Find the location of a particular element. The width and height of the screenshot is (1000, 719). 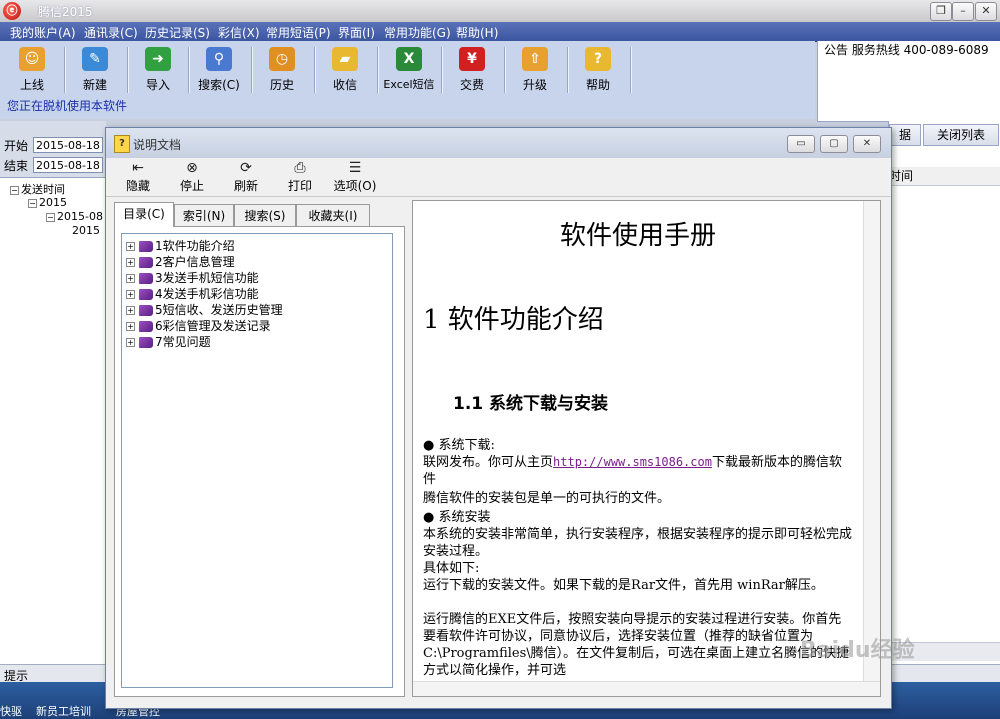

tab-favorites: 收藏夹(I) is located at coordinates (333, 215).